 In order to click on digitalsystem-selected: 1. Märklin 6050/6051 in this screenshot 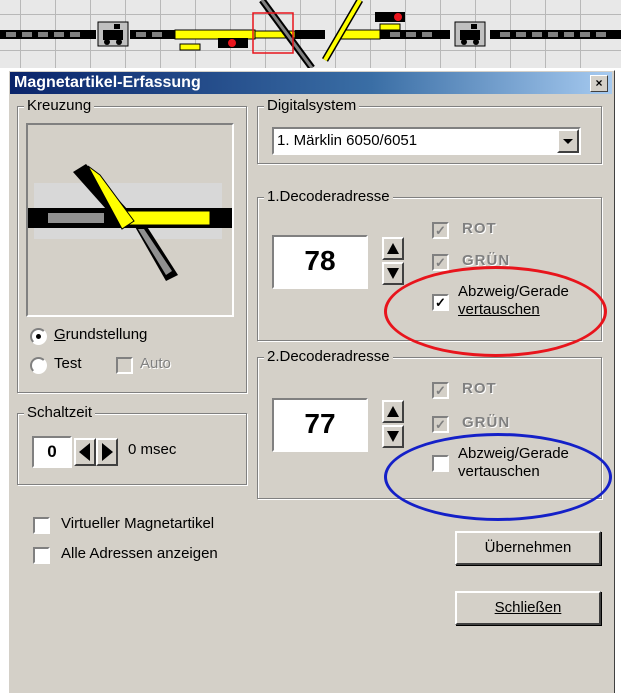, I will do `click(347, 140)`.